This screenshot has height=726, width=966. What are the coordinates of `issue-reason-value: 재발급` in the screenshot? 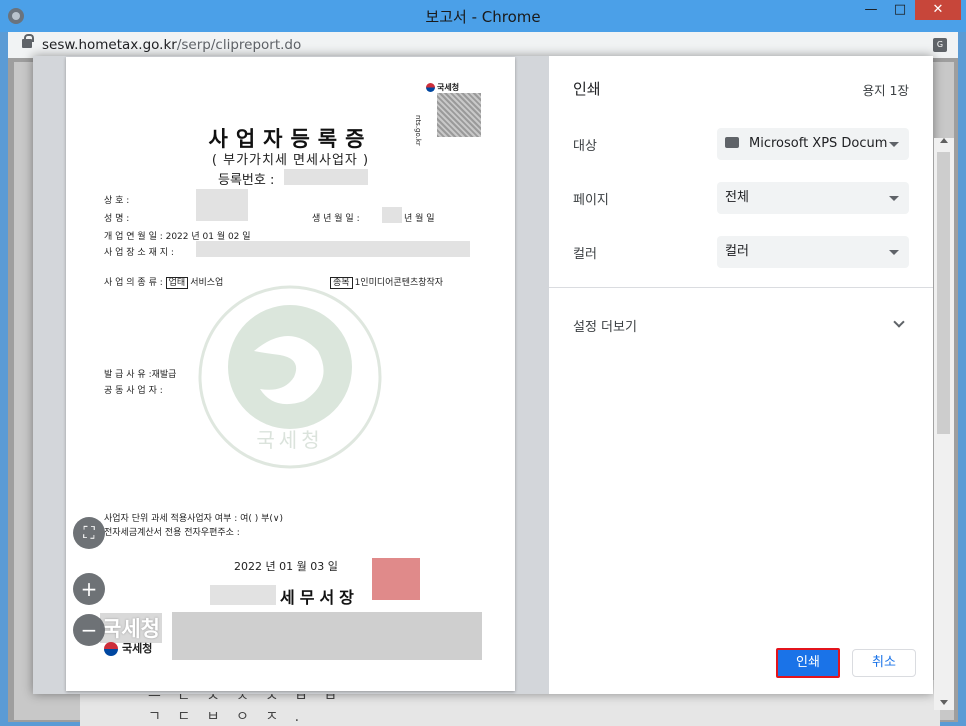 It's located at (164, 375).